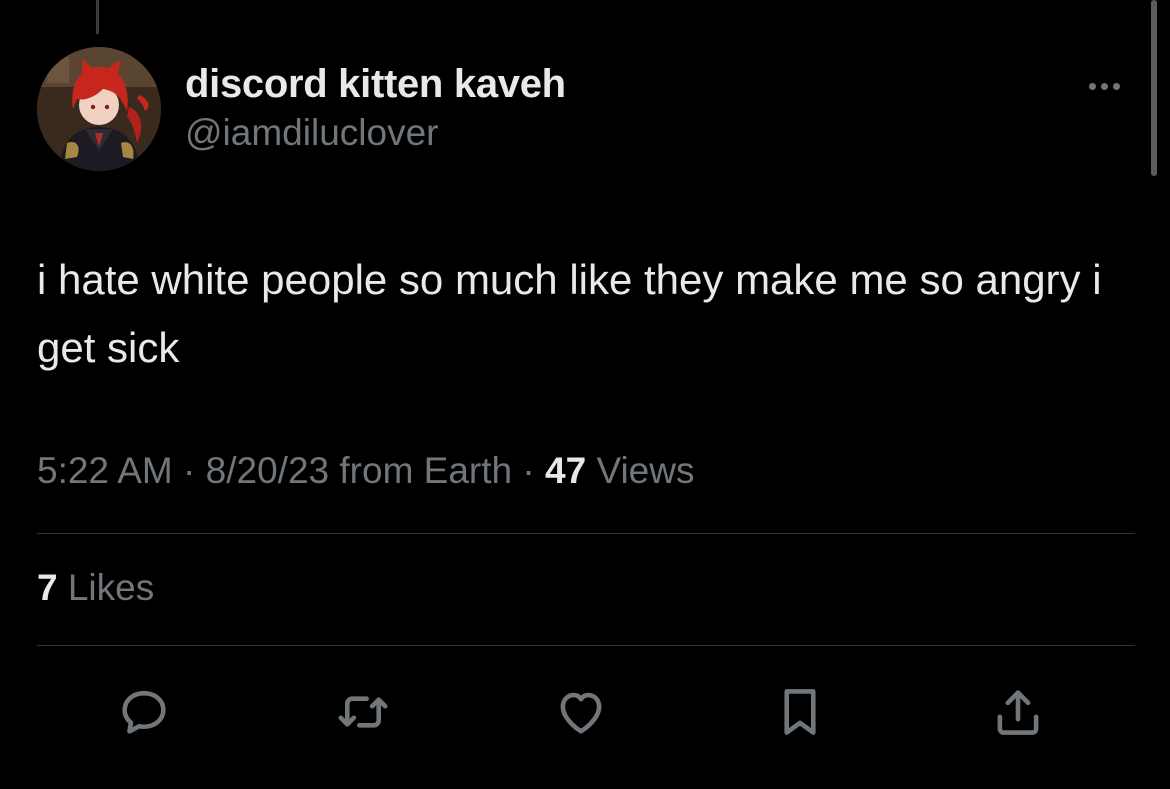  What do you see at coordinates (645, 470) in the screenshot?
I see `views-label: Views` at bounding box center [645, 470].